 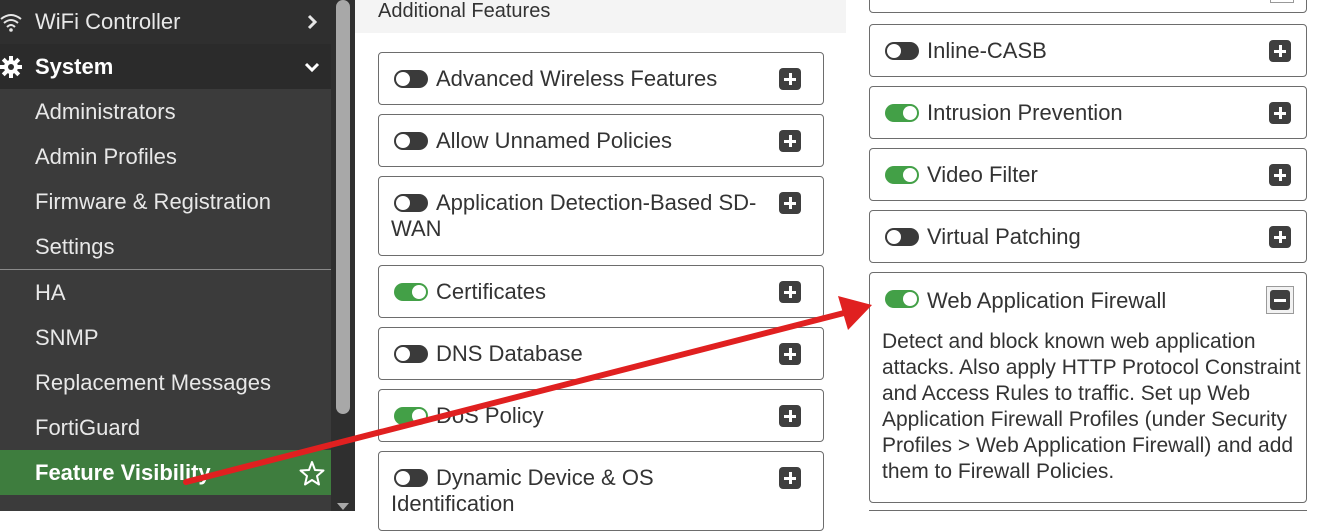 I want to click on nav-firmware-registration-label: Firmware & Registration, so click(x=153, y=201).